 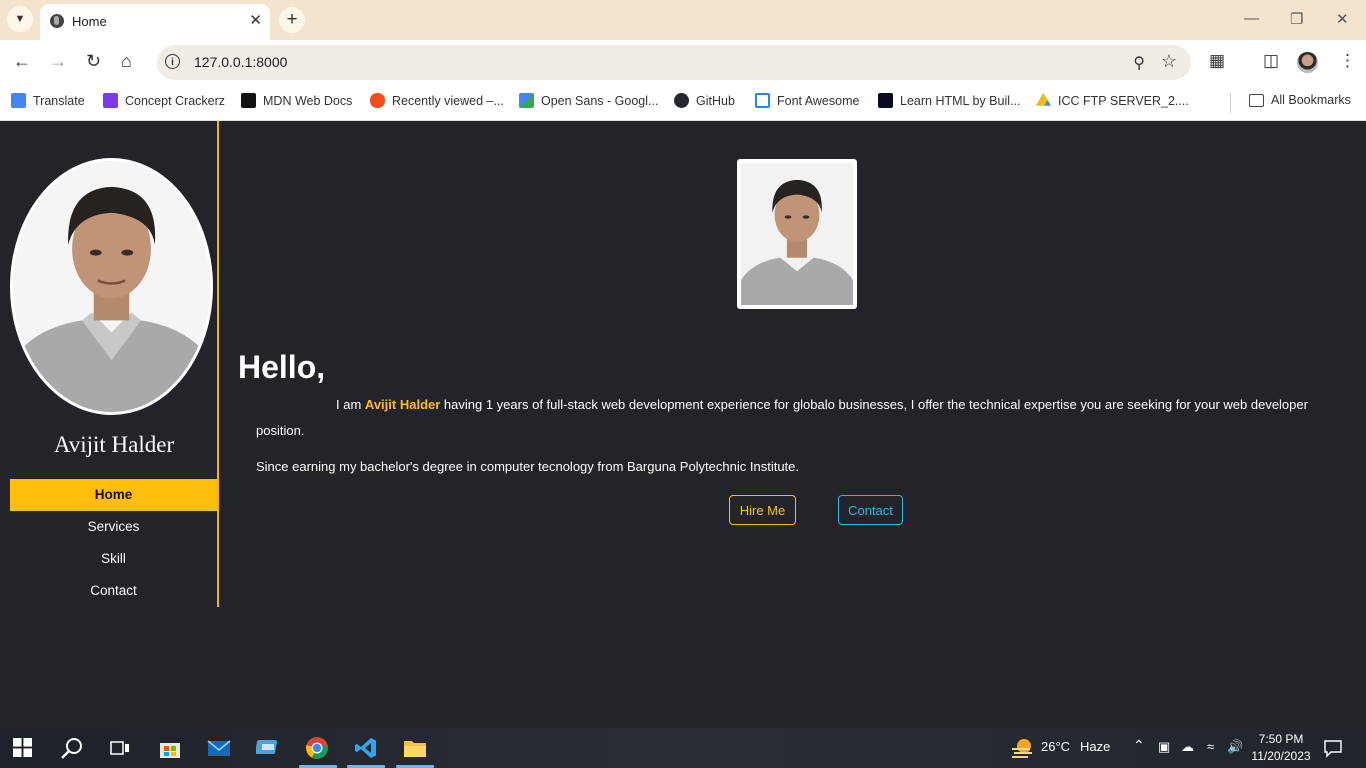 What do you see at coordinates (1311, 100) in the screenshot?
I see `all-bookmarks-label: All Bookmarks` at bounding box center [1311, 100].